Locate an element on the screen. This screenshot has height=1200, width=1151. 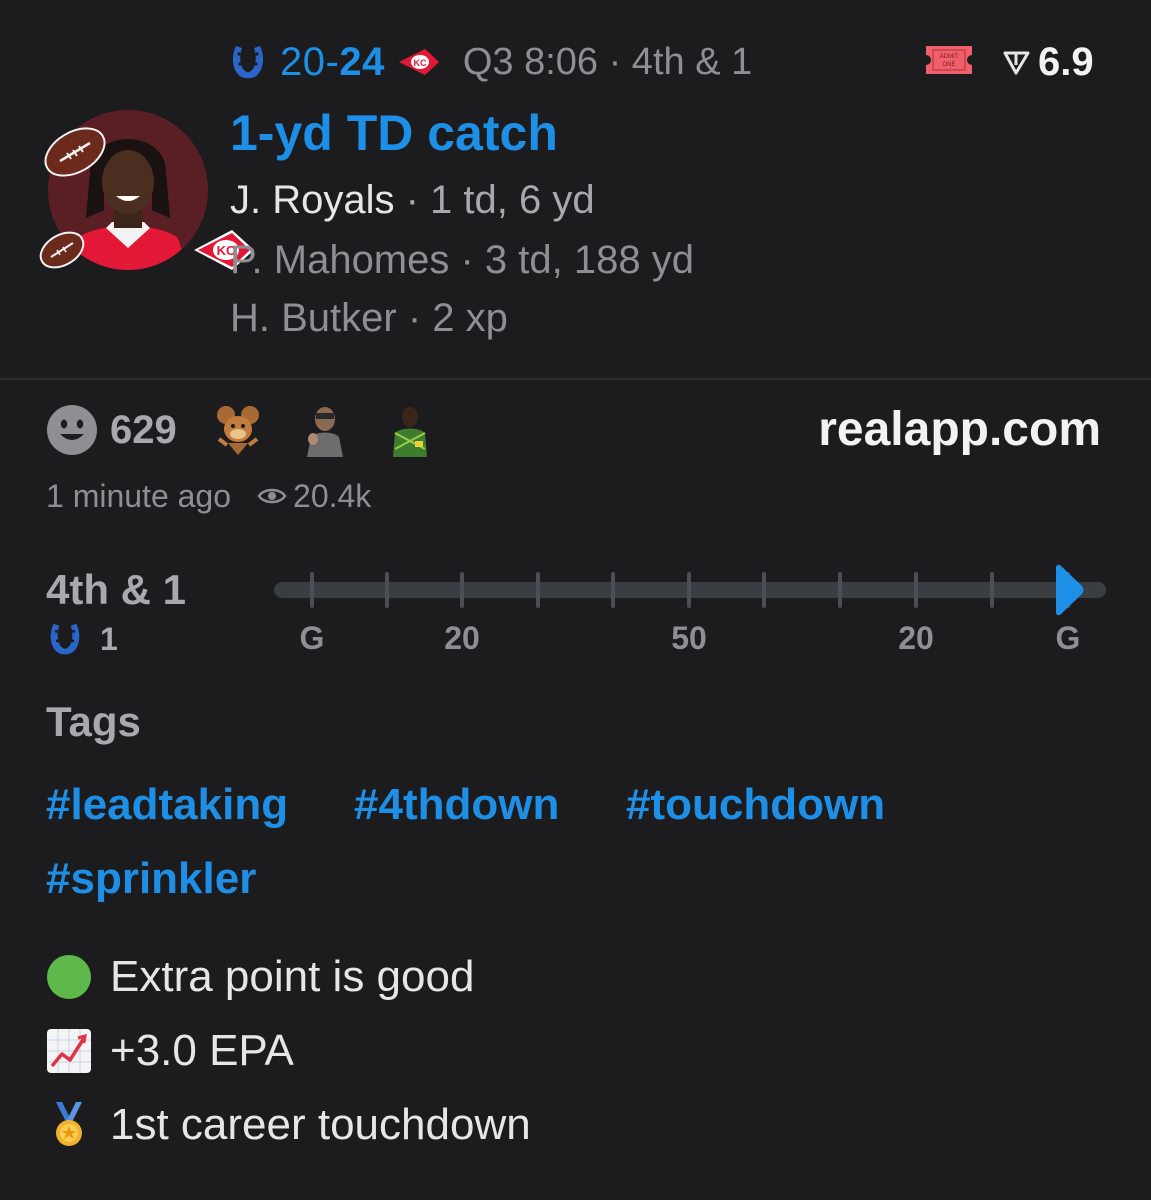
play-rating: 6.9 is located at coordinates (1048, 62).